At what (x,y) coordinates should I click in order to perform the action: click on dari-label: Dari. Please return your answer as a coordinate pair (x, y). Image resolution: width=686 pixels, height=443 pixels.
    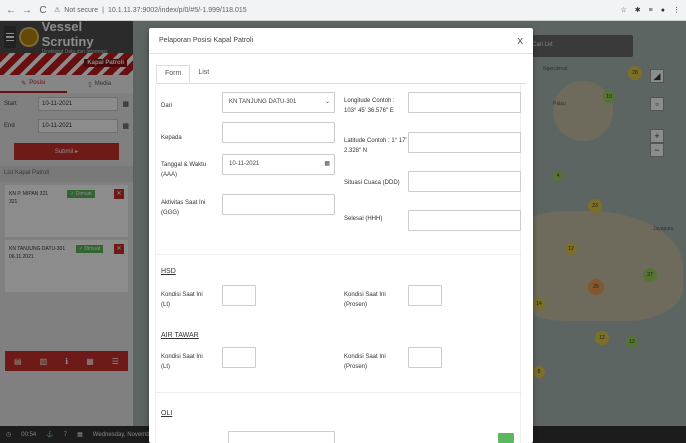
    Looking at the image, I should click on (167, 106).